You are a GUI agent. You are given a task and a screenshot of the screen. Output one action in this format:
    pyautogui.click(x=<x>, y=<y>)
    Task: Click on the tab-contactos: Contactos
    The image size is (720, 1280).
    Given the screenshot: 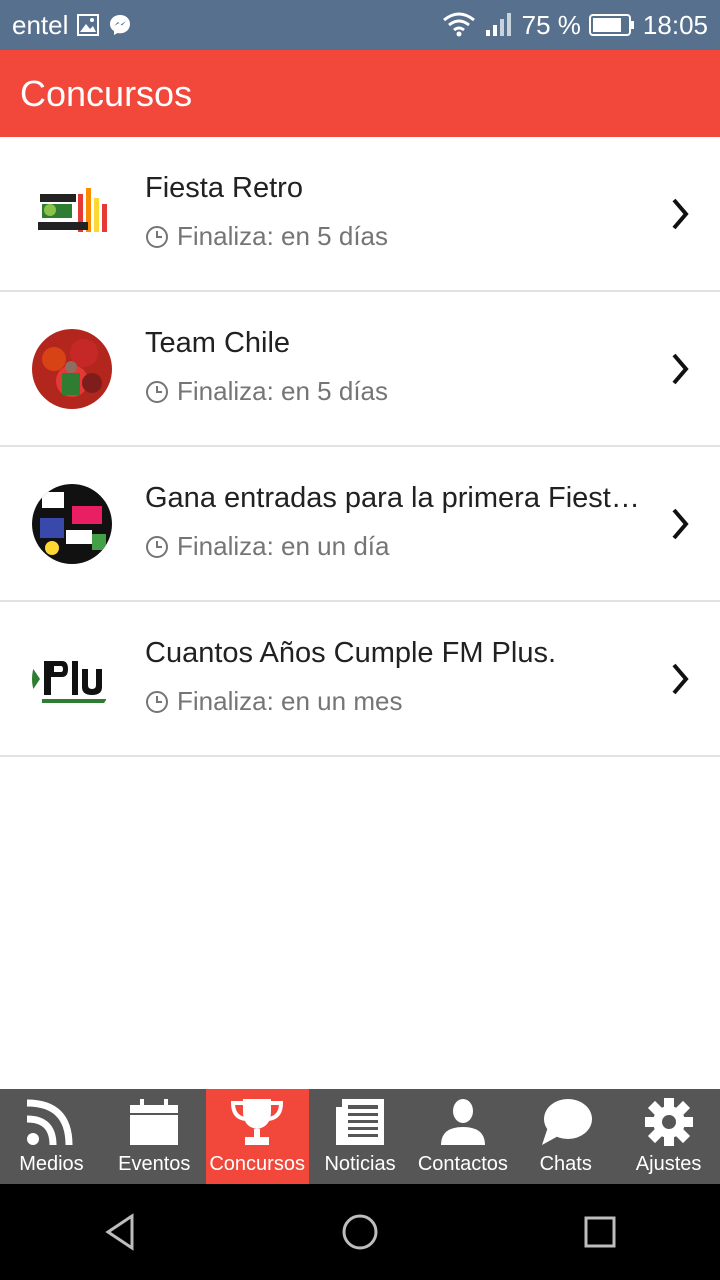 What is the action you would take?
    pyautogui.click(x=462, y=1136)
    